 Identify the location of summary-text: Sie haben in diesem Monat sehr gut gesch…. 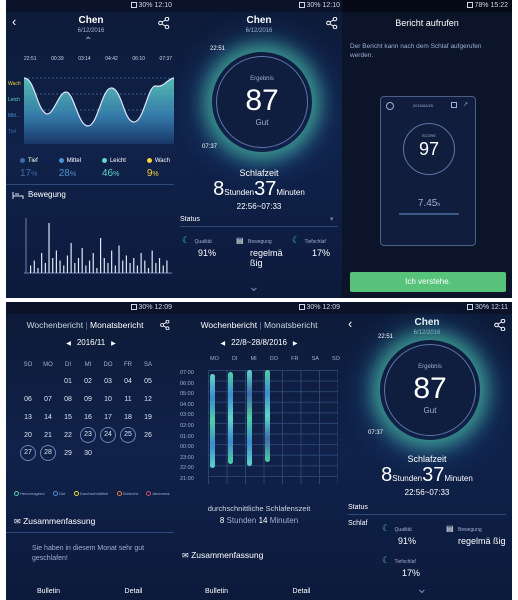
(88, 553).